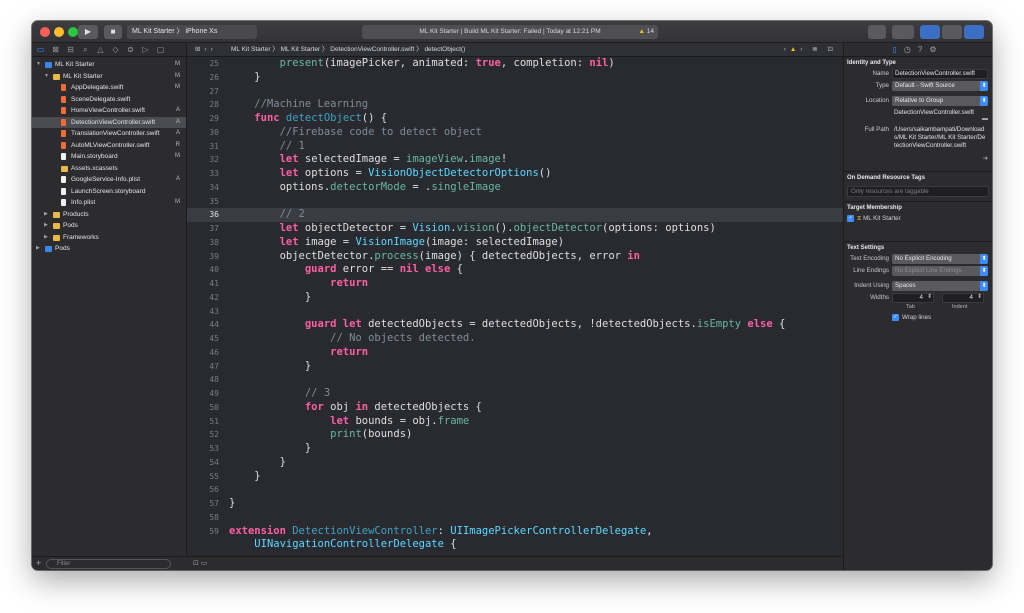 This screenshot has height=613, width=1024. What do you see at coordinates (109, 122) in the screenshot?
I see `navigator-item: DetectionViewController.swift A` at bounding box center [109, 122].